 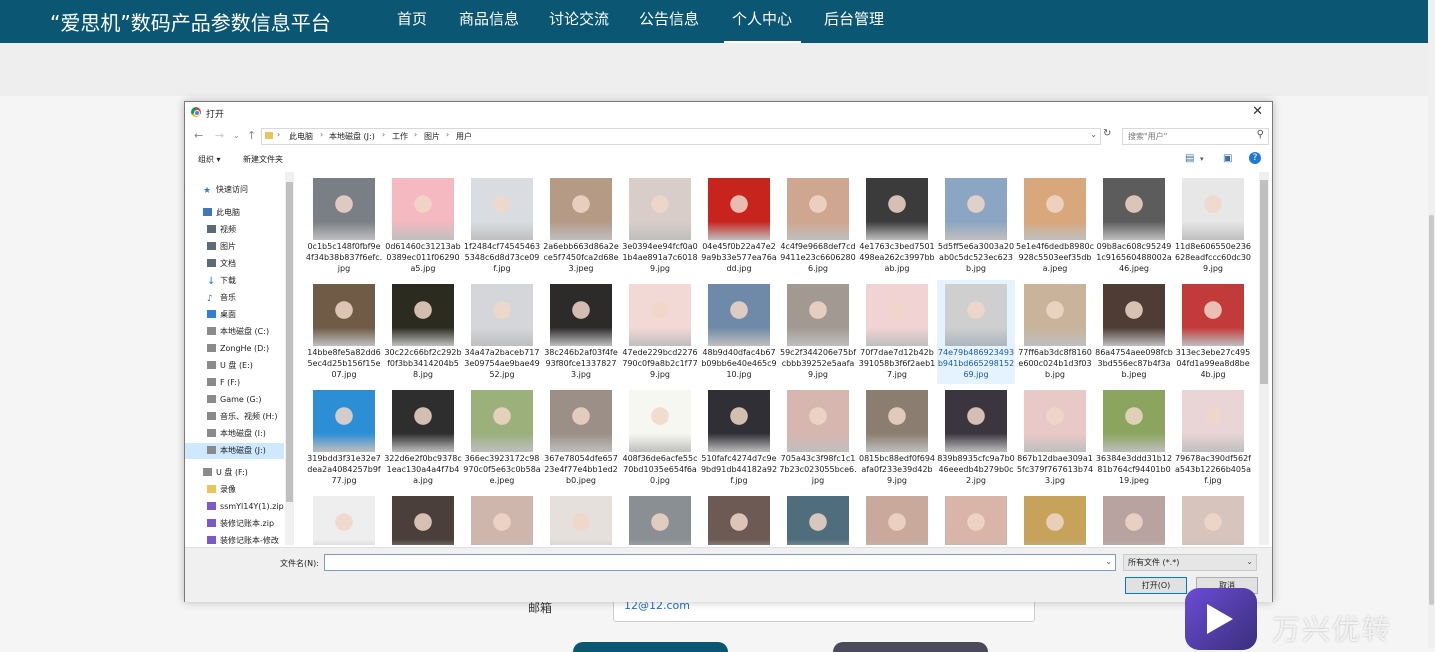 I want to click on refresh-icon: ↻, so click(x=1107, y=133).